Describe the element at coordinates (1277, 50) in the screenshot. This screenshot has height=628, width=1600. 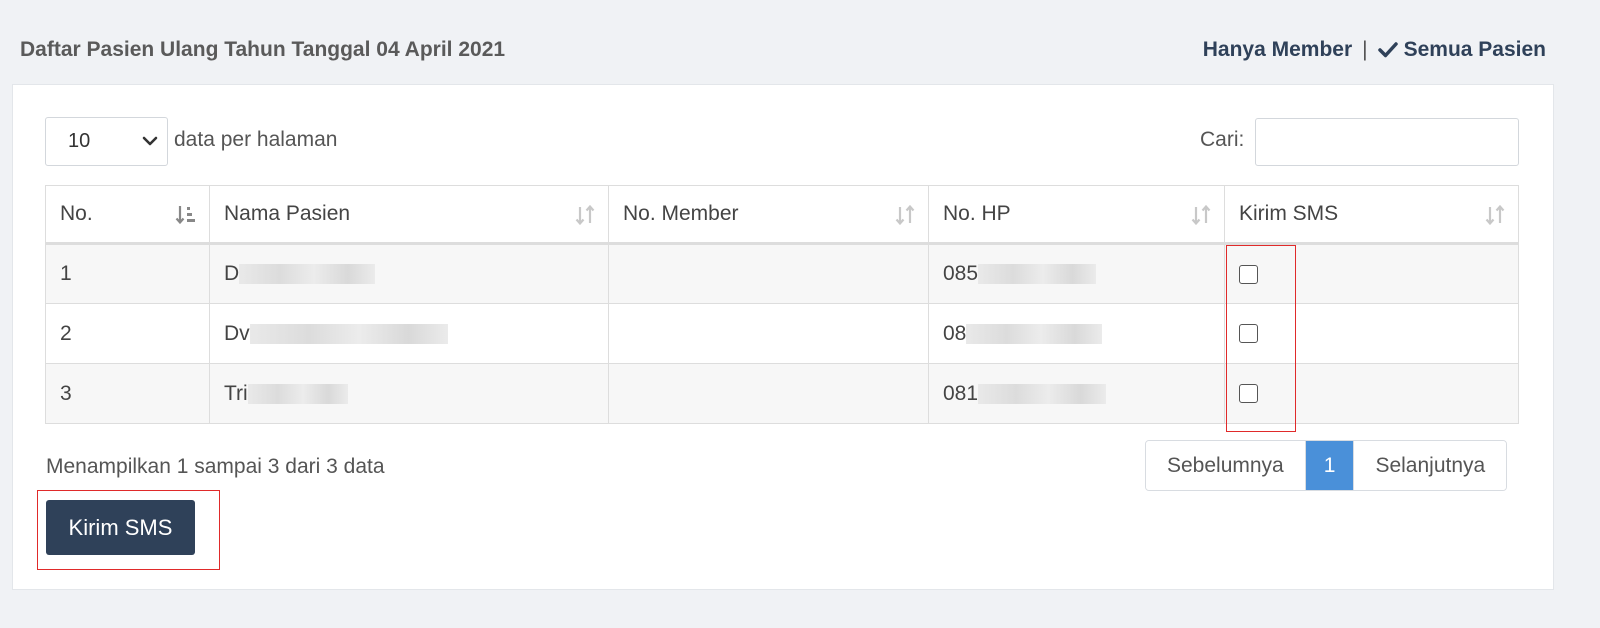
I see `filter-member-only-link: Hanya Member` at that location.